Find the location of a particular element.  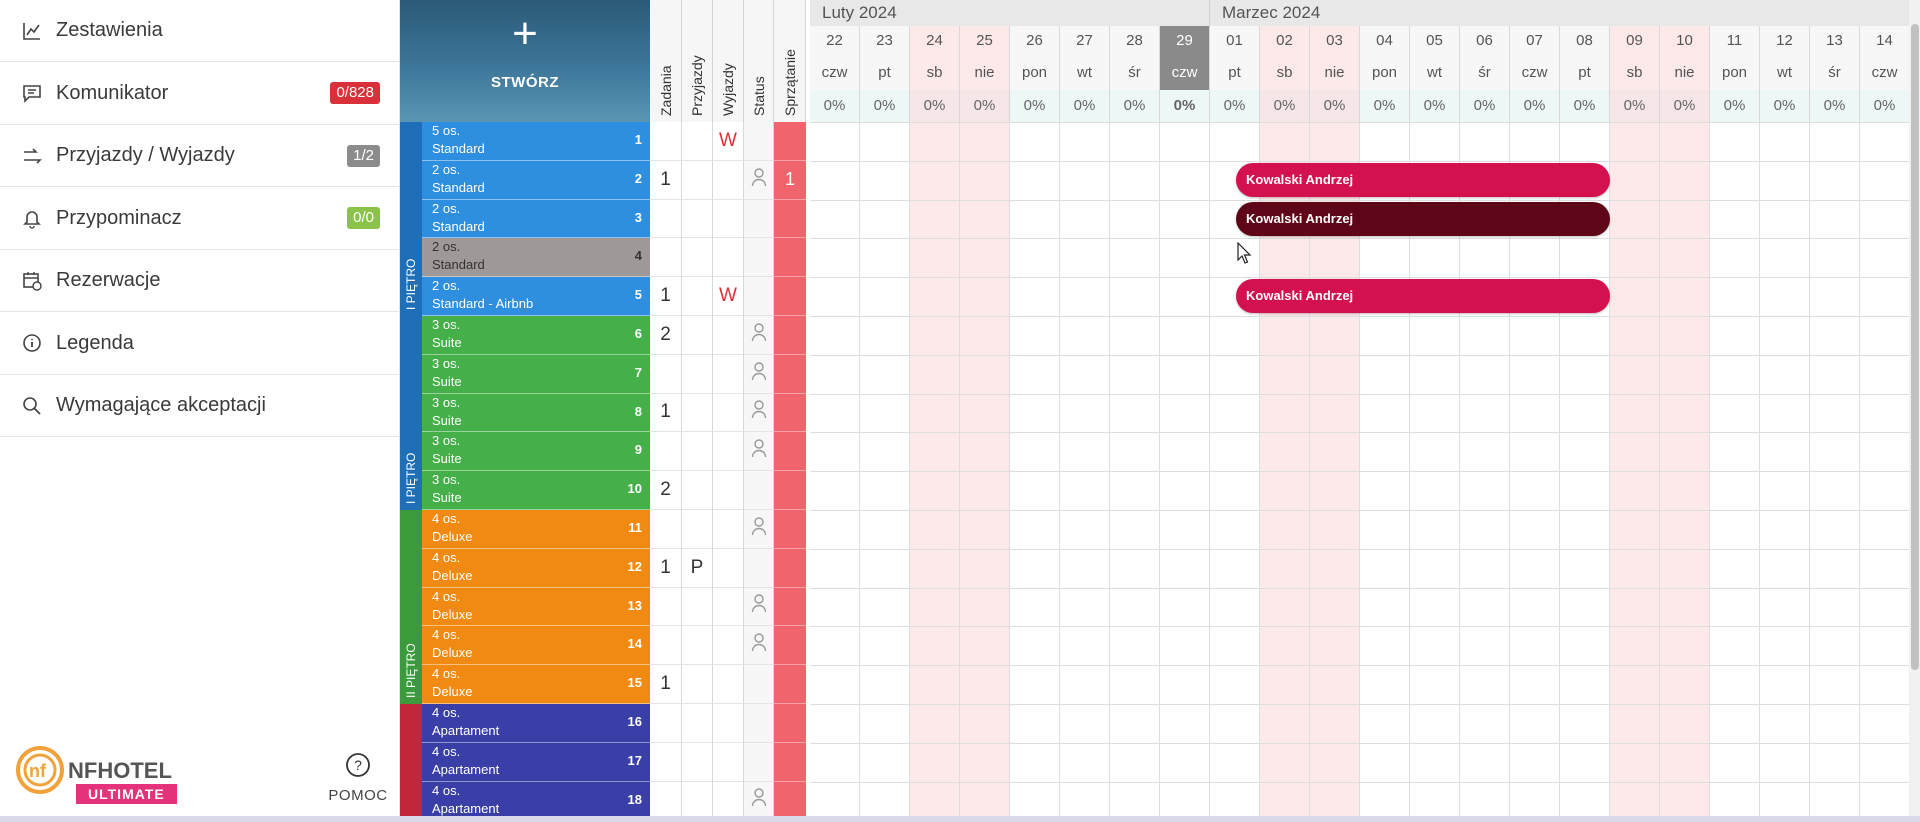

room-row-13: 4 os. Deluxe 13 is located at coordinates (536, 607).